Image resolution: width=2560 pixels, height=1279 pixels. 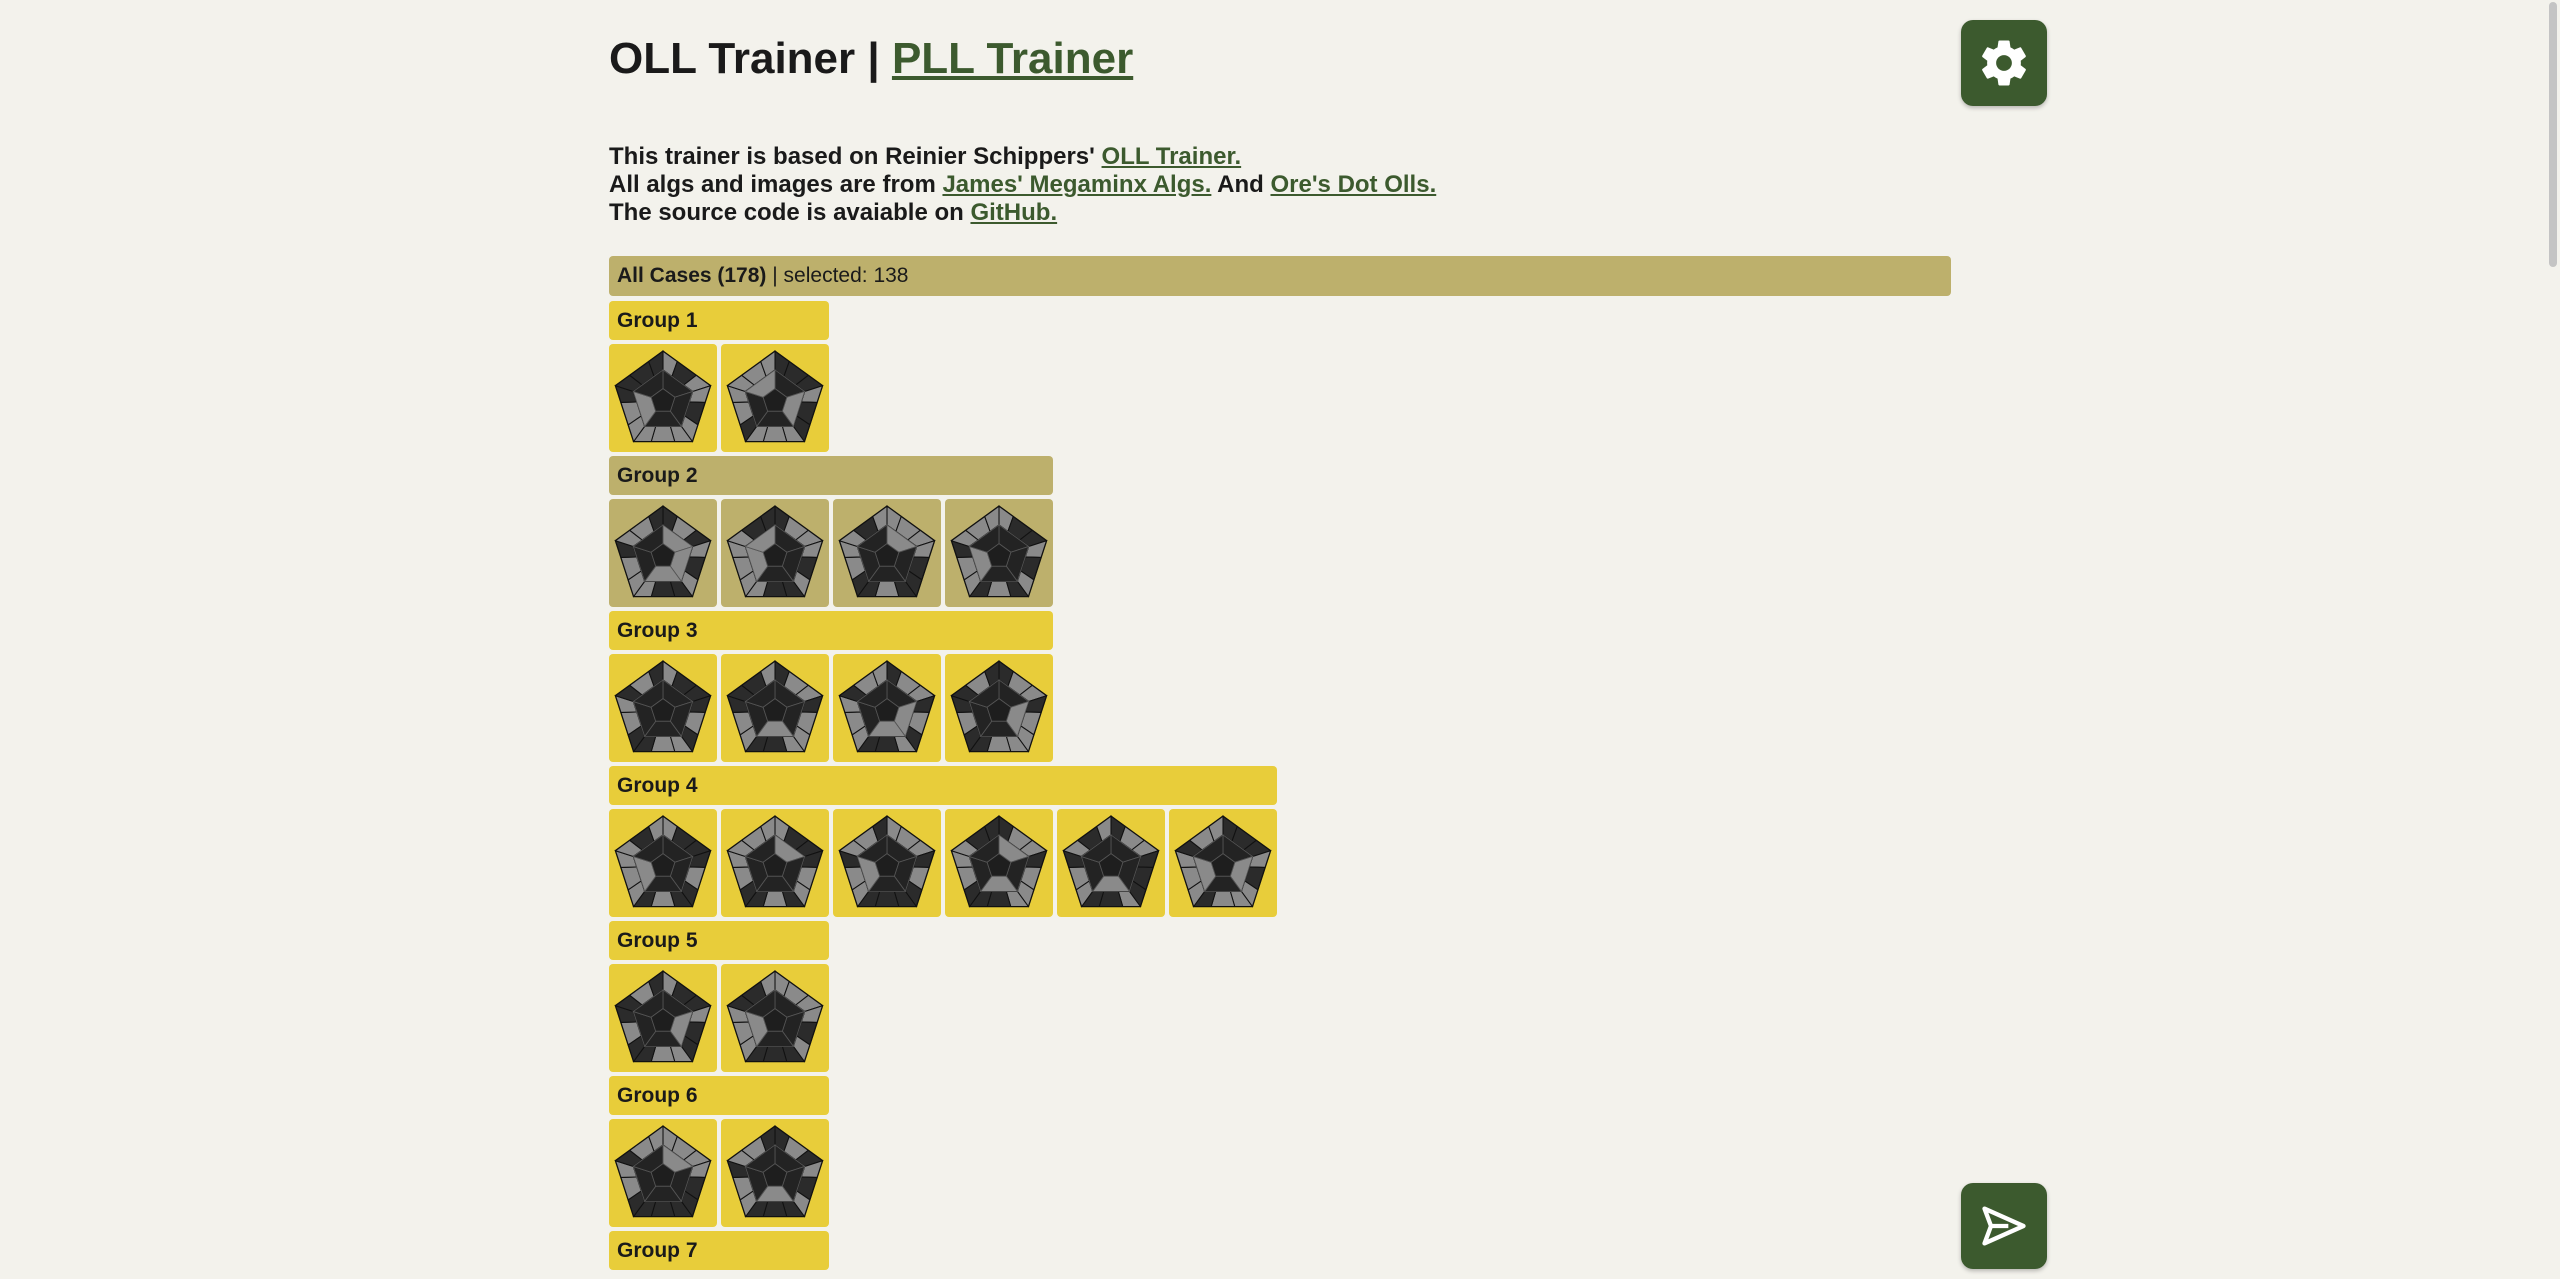 I want to click on case-group: Group 2, so click(x=943, y=531).